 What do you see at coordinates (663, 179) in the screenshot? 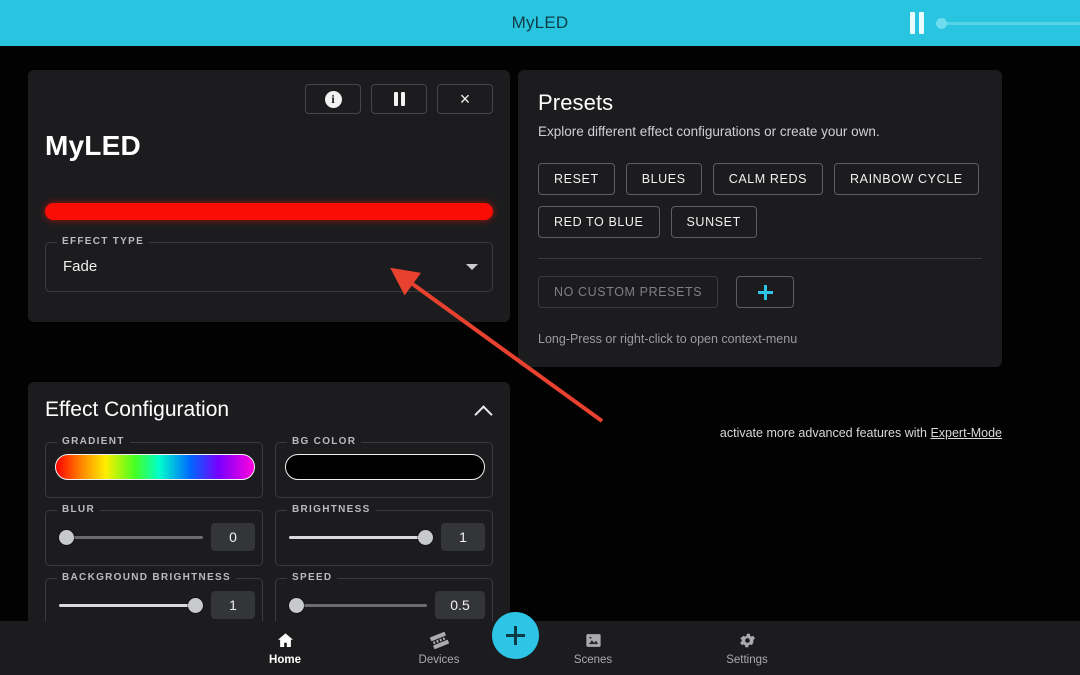
I see `preset-chip-blues: BLUES` at bounding box center [663, 179].